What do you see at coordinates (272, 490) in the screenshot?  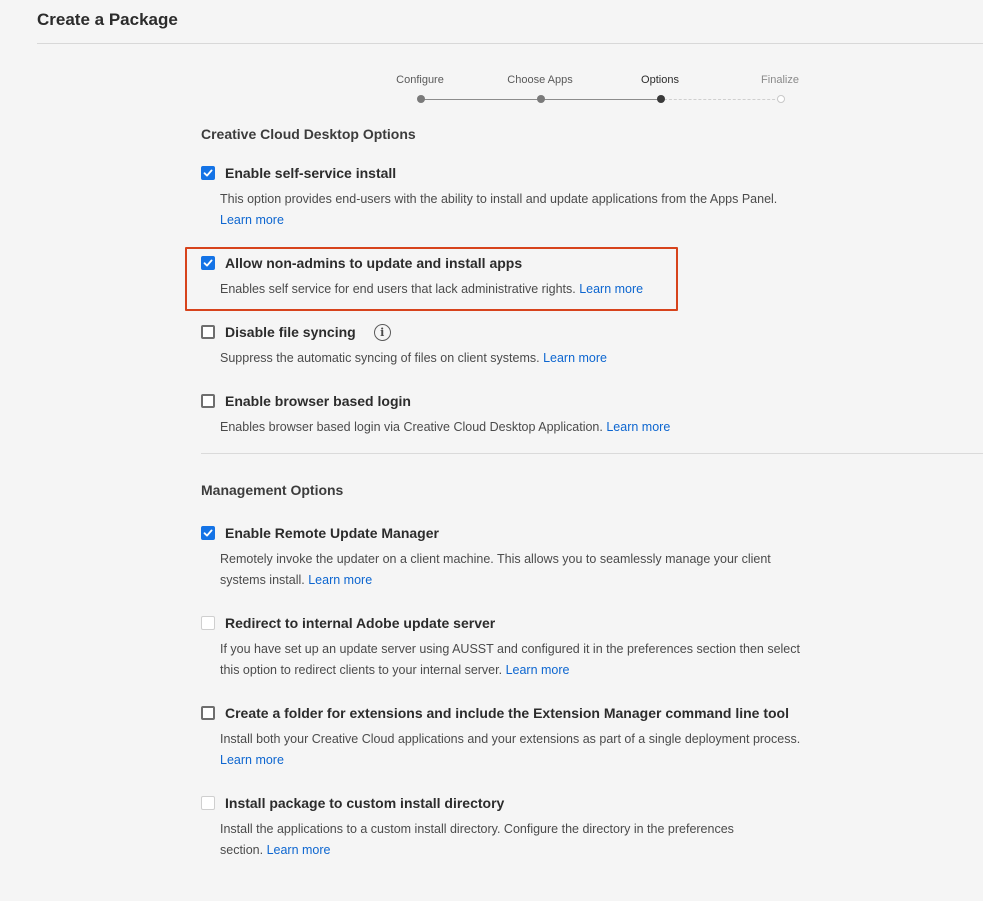 I see `section-title-management: Management Options` at bounding box center [272, 490].